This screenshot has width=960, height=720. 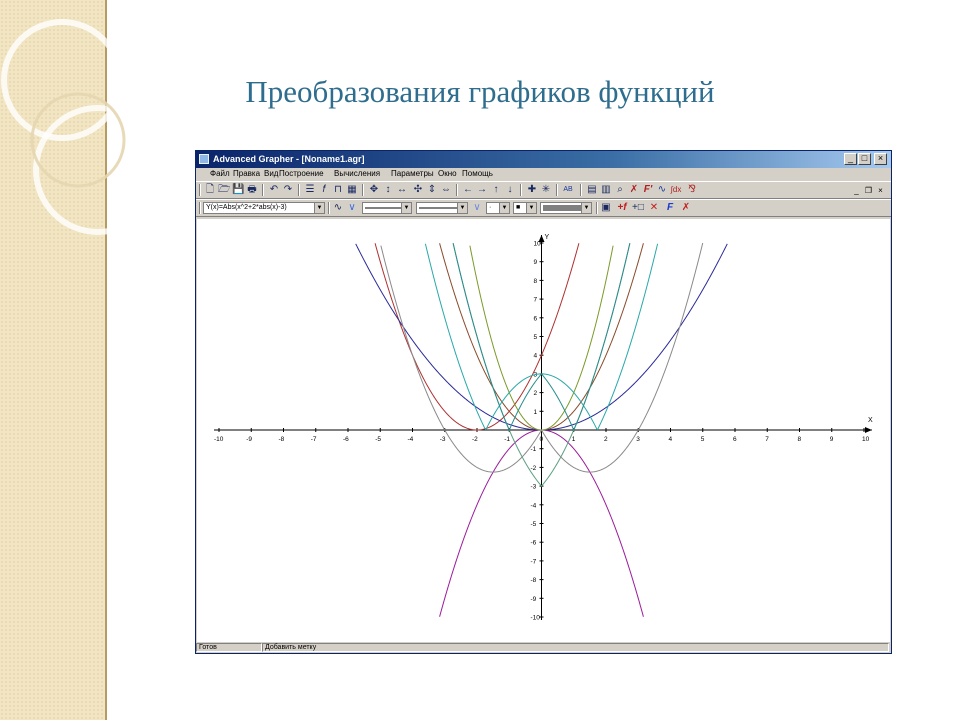 What do you see at coordinates (490, 207) in the screenshot?
I see `point-combo-value: ·` at bounding box center [490, 207].